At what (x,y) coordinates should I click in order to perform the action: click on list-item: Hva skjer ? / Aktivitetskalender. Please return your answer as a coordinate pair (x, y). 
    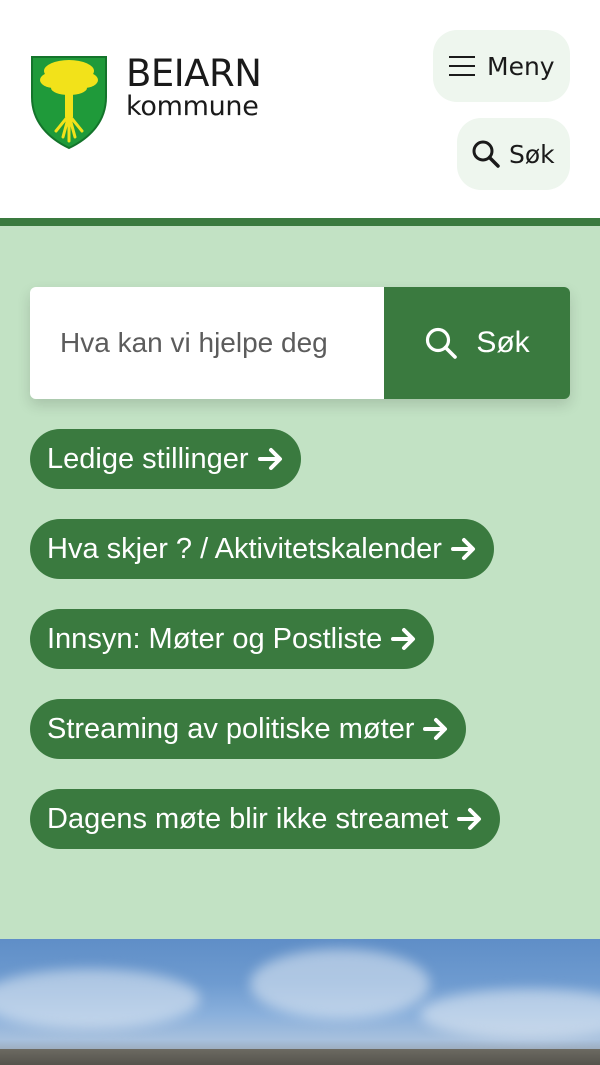
    Looking at the image, I should click on (265, 549).